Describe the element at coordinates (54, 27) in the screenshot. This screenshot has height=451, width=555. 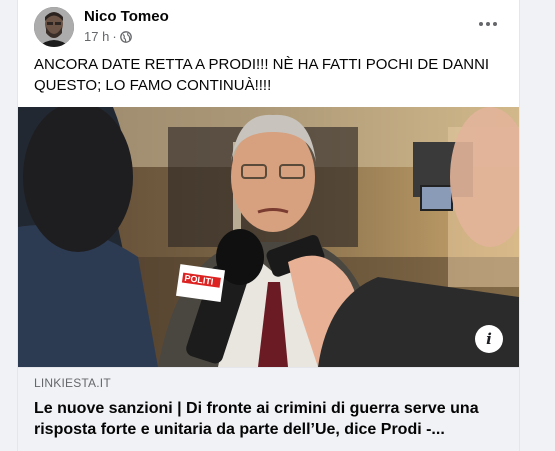
I see `avatar` at that location.